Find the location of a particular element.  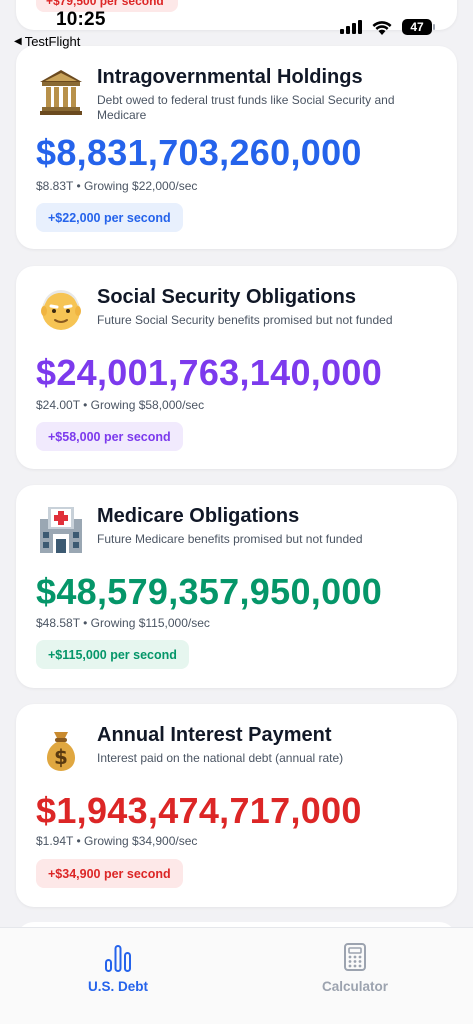

debt-amount: $8,831,703,260,000 is located at coordinates (199, 152).